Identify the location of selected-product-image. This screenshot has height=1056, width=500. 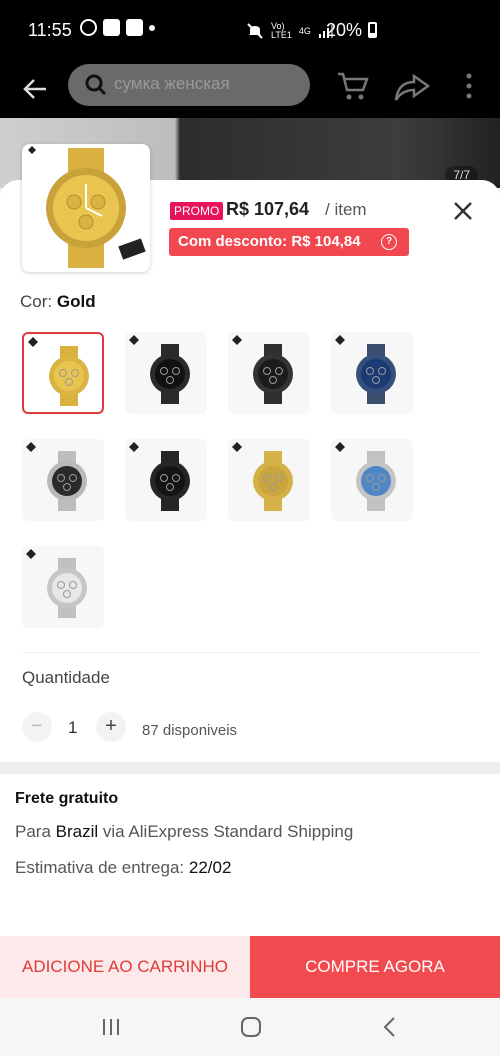
(86, 208).